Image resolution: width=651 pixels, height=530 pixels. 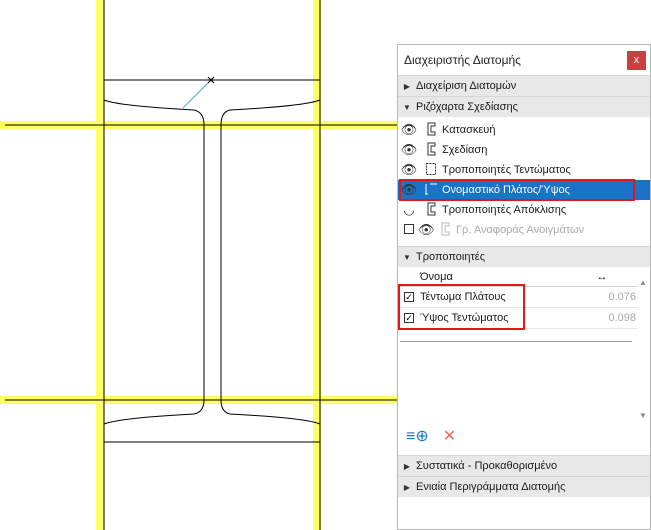 I want to click on highlight-box-selected-layer, so click(x=517, y=190).